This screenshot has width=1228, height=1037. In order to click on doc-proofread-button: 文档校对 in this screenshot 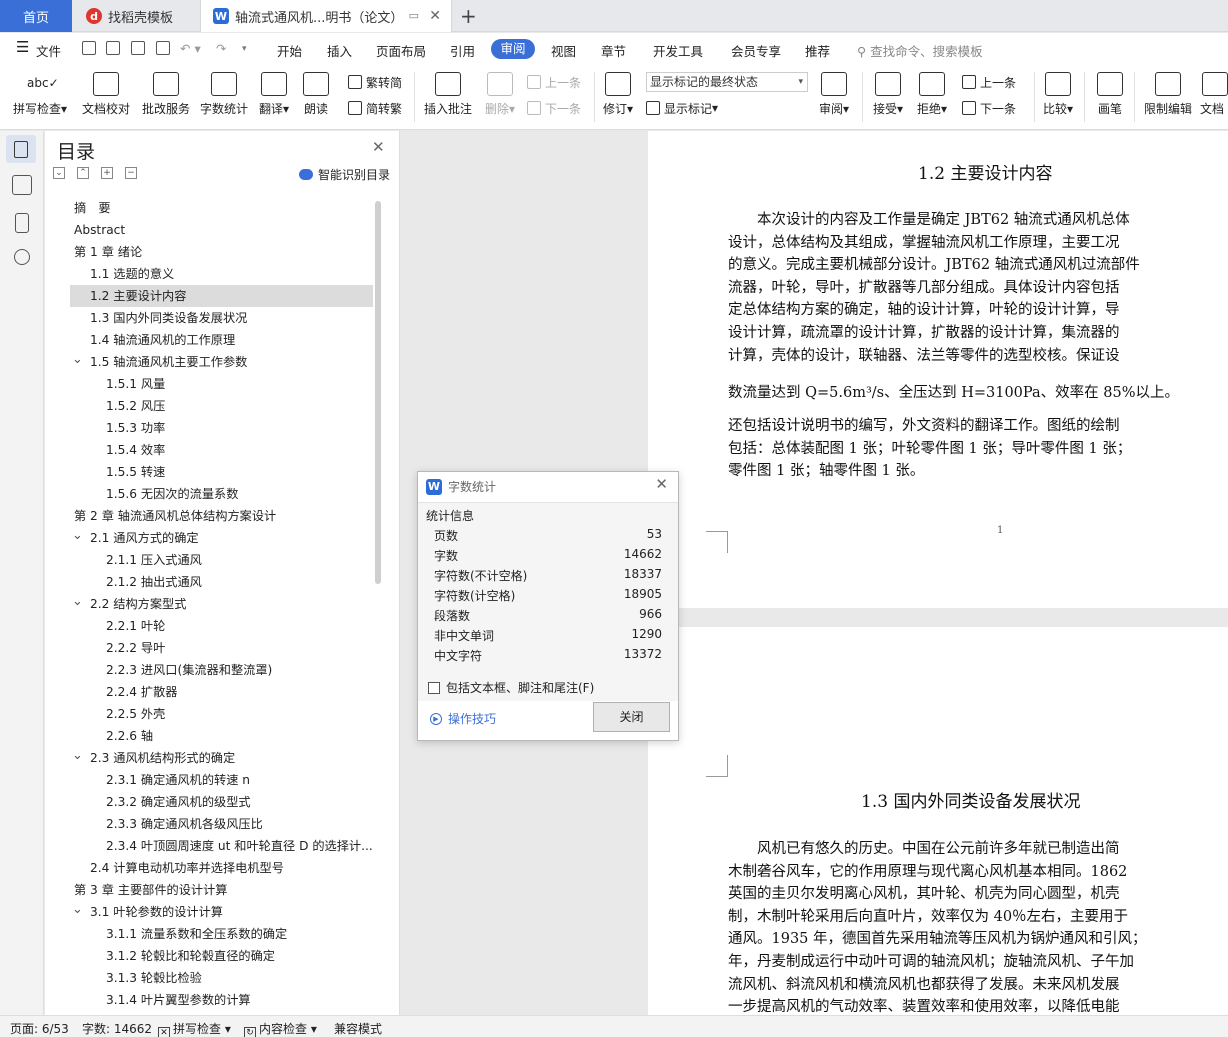, I will do `click(106, 98)`.